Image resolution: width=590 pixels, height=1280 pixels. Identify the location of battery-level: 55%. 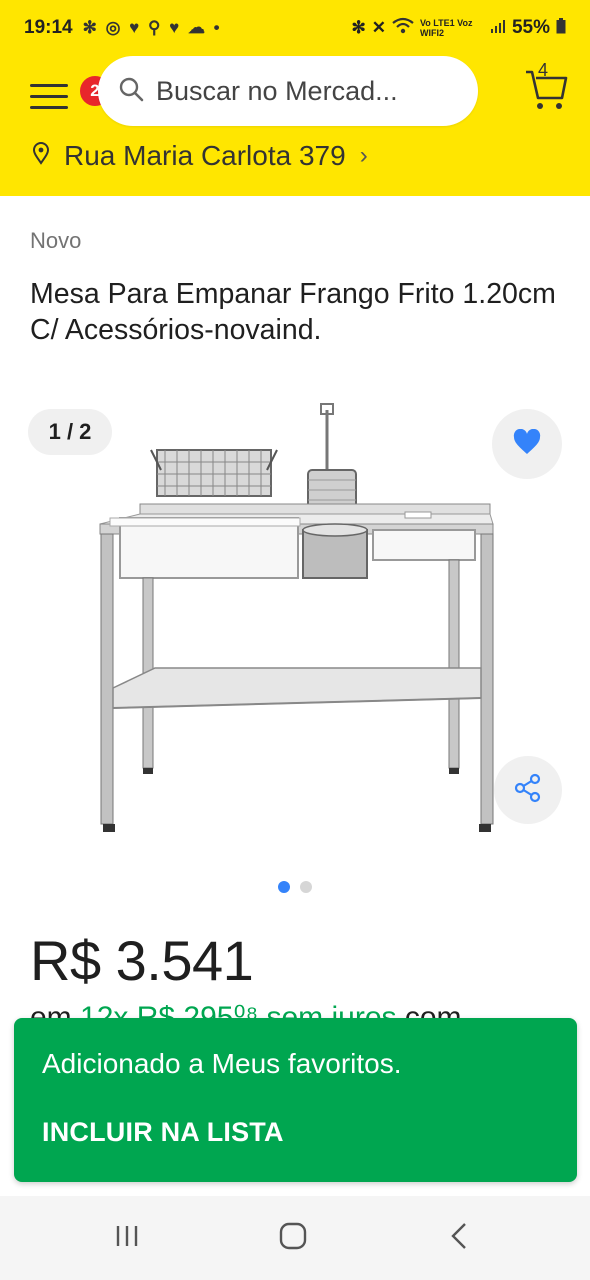
(530, 27).